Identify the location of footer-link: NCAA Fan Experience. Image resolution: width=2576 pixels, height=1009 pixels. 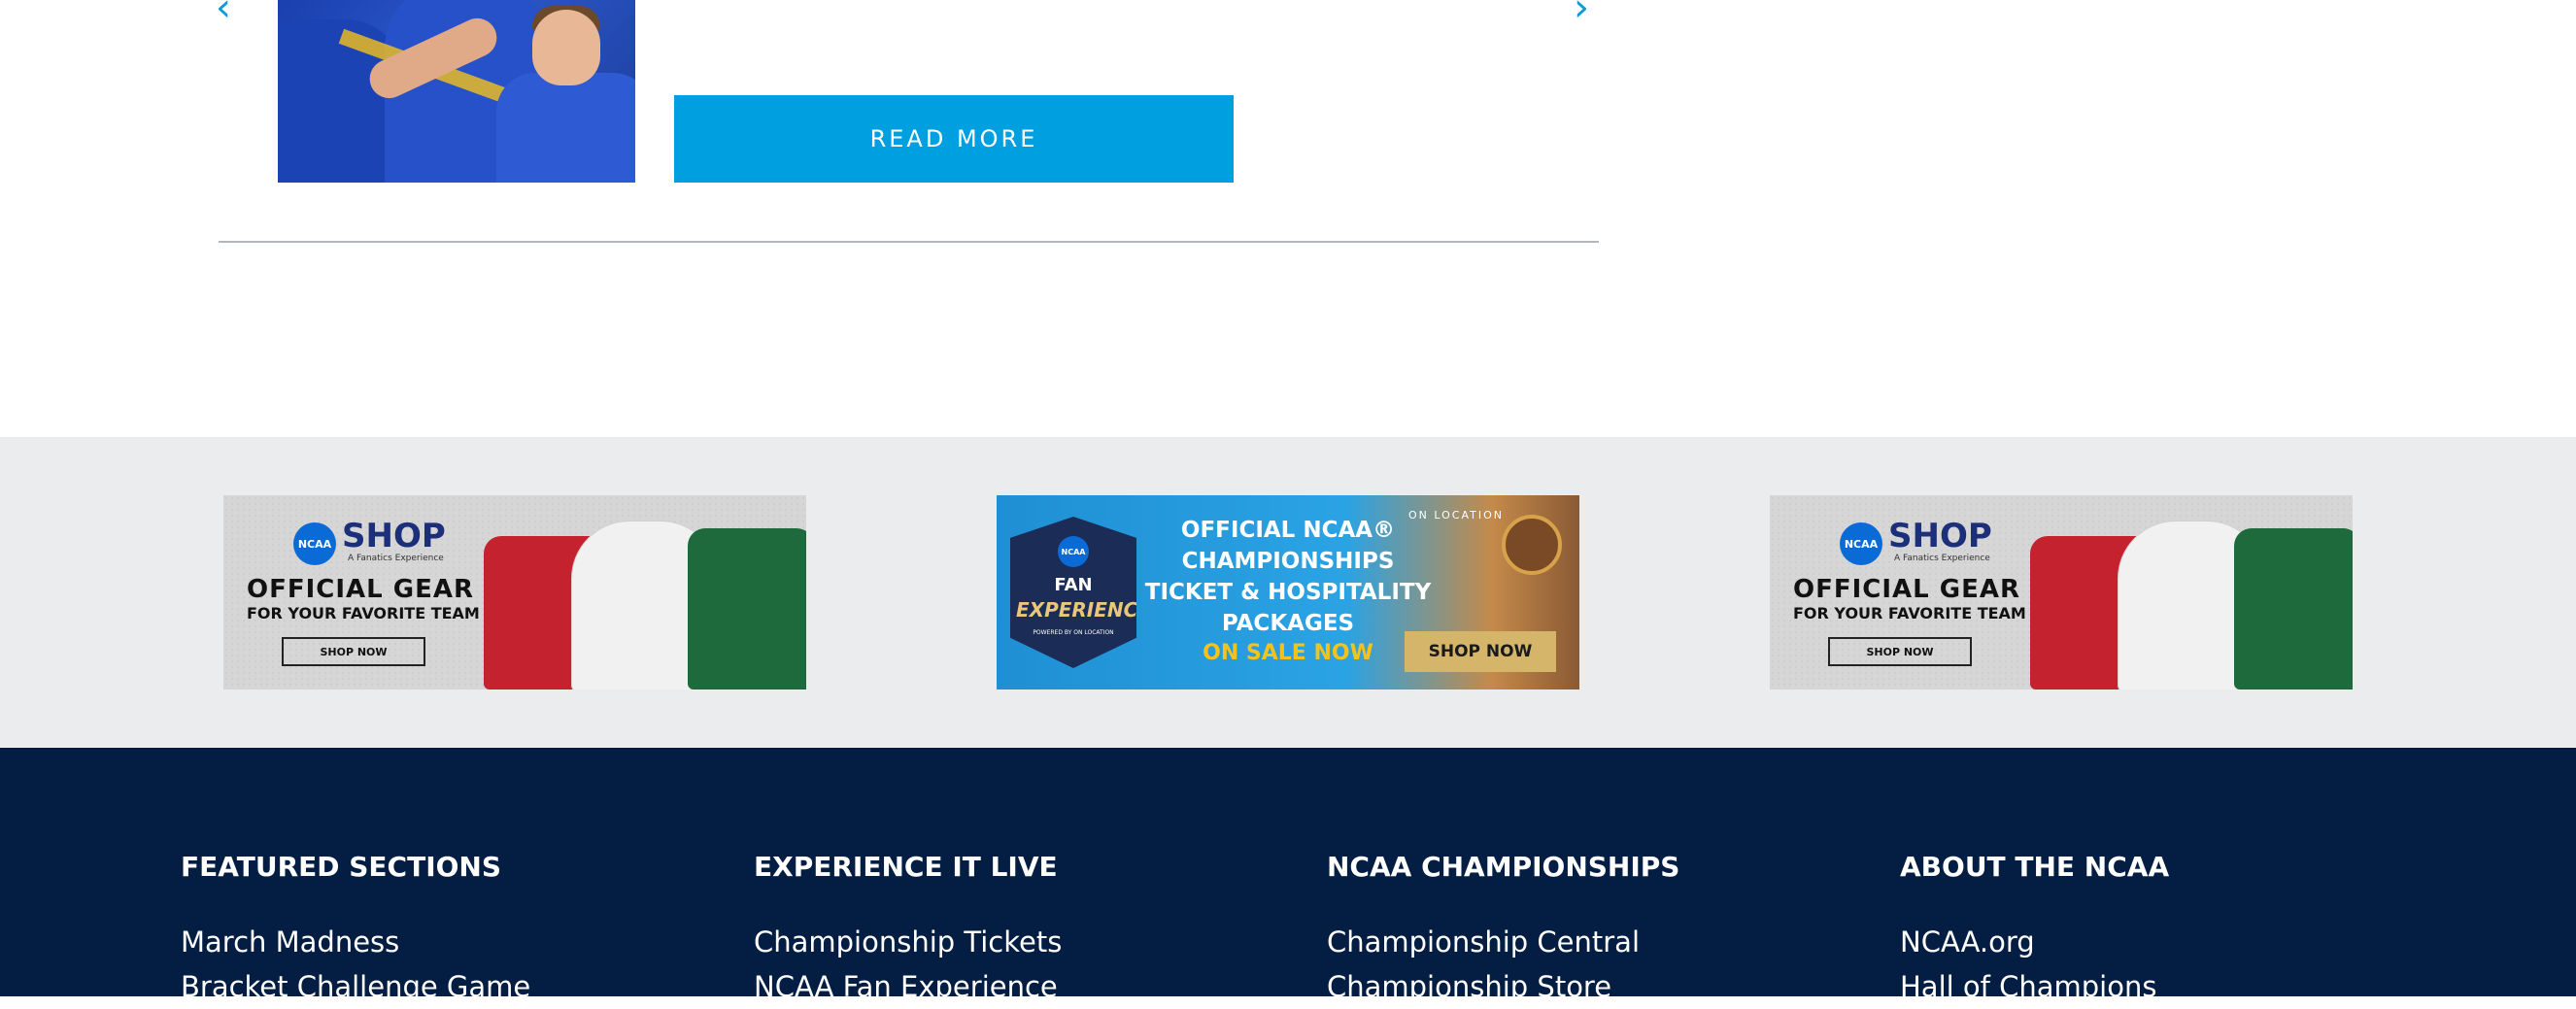
(908, 986).